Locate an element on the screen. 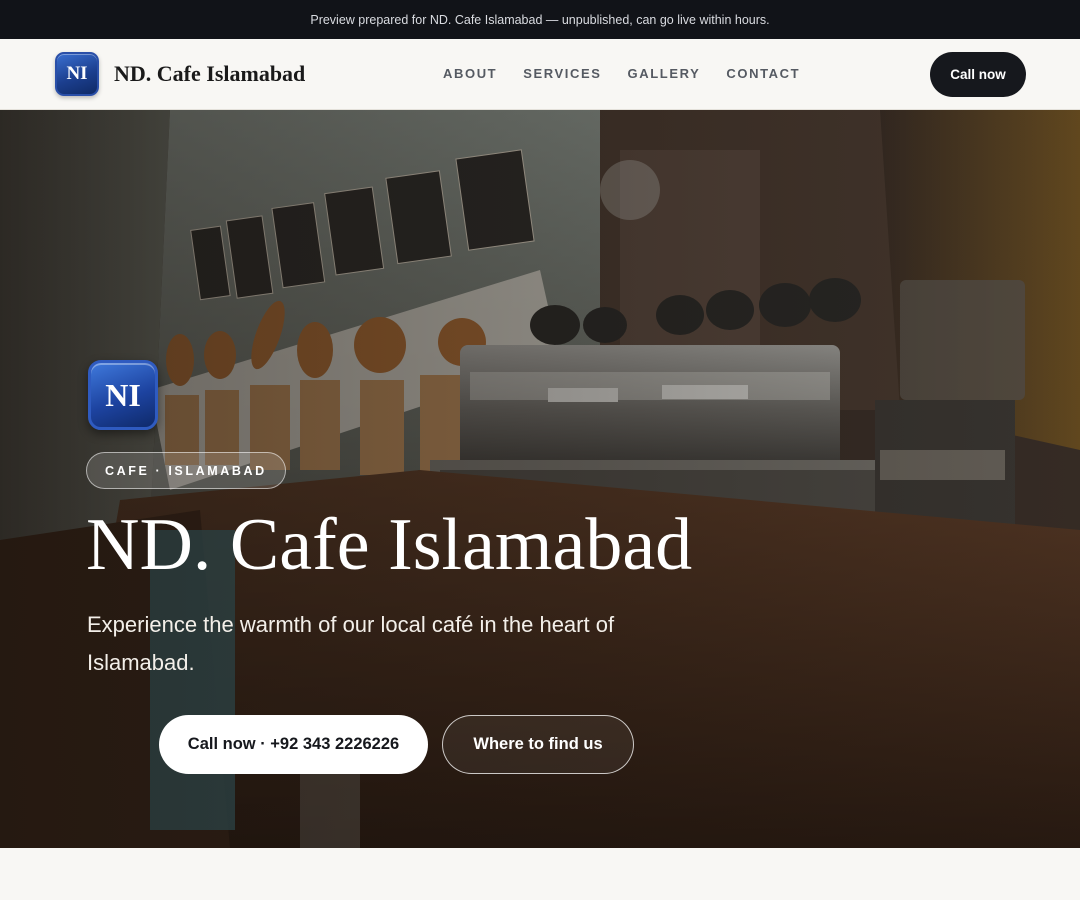  logo-initials: NI is located at coordinates (77, 73).